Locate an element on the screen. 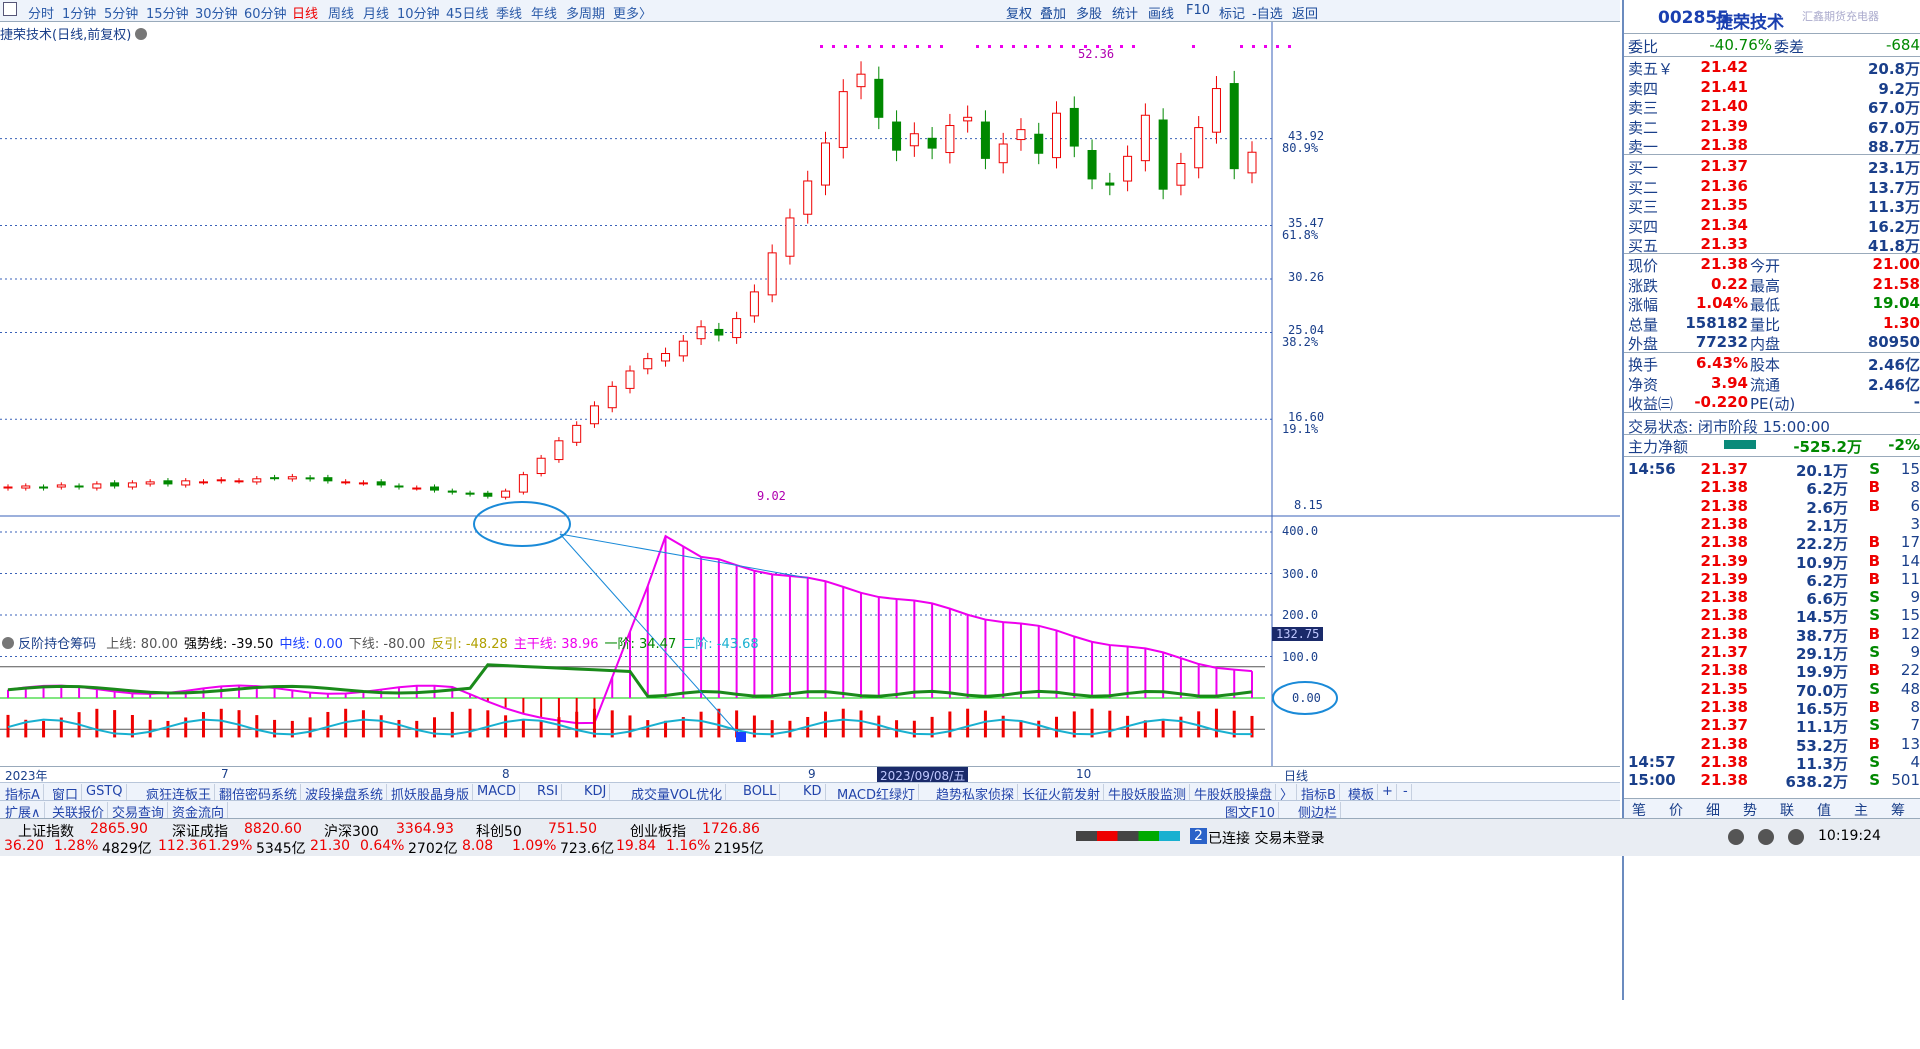 This screenshot has width=1920, height=1049. ask-price: 21.41 is located at coordinates (1724, 86).